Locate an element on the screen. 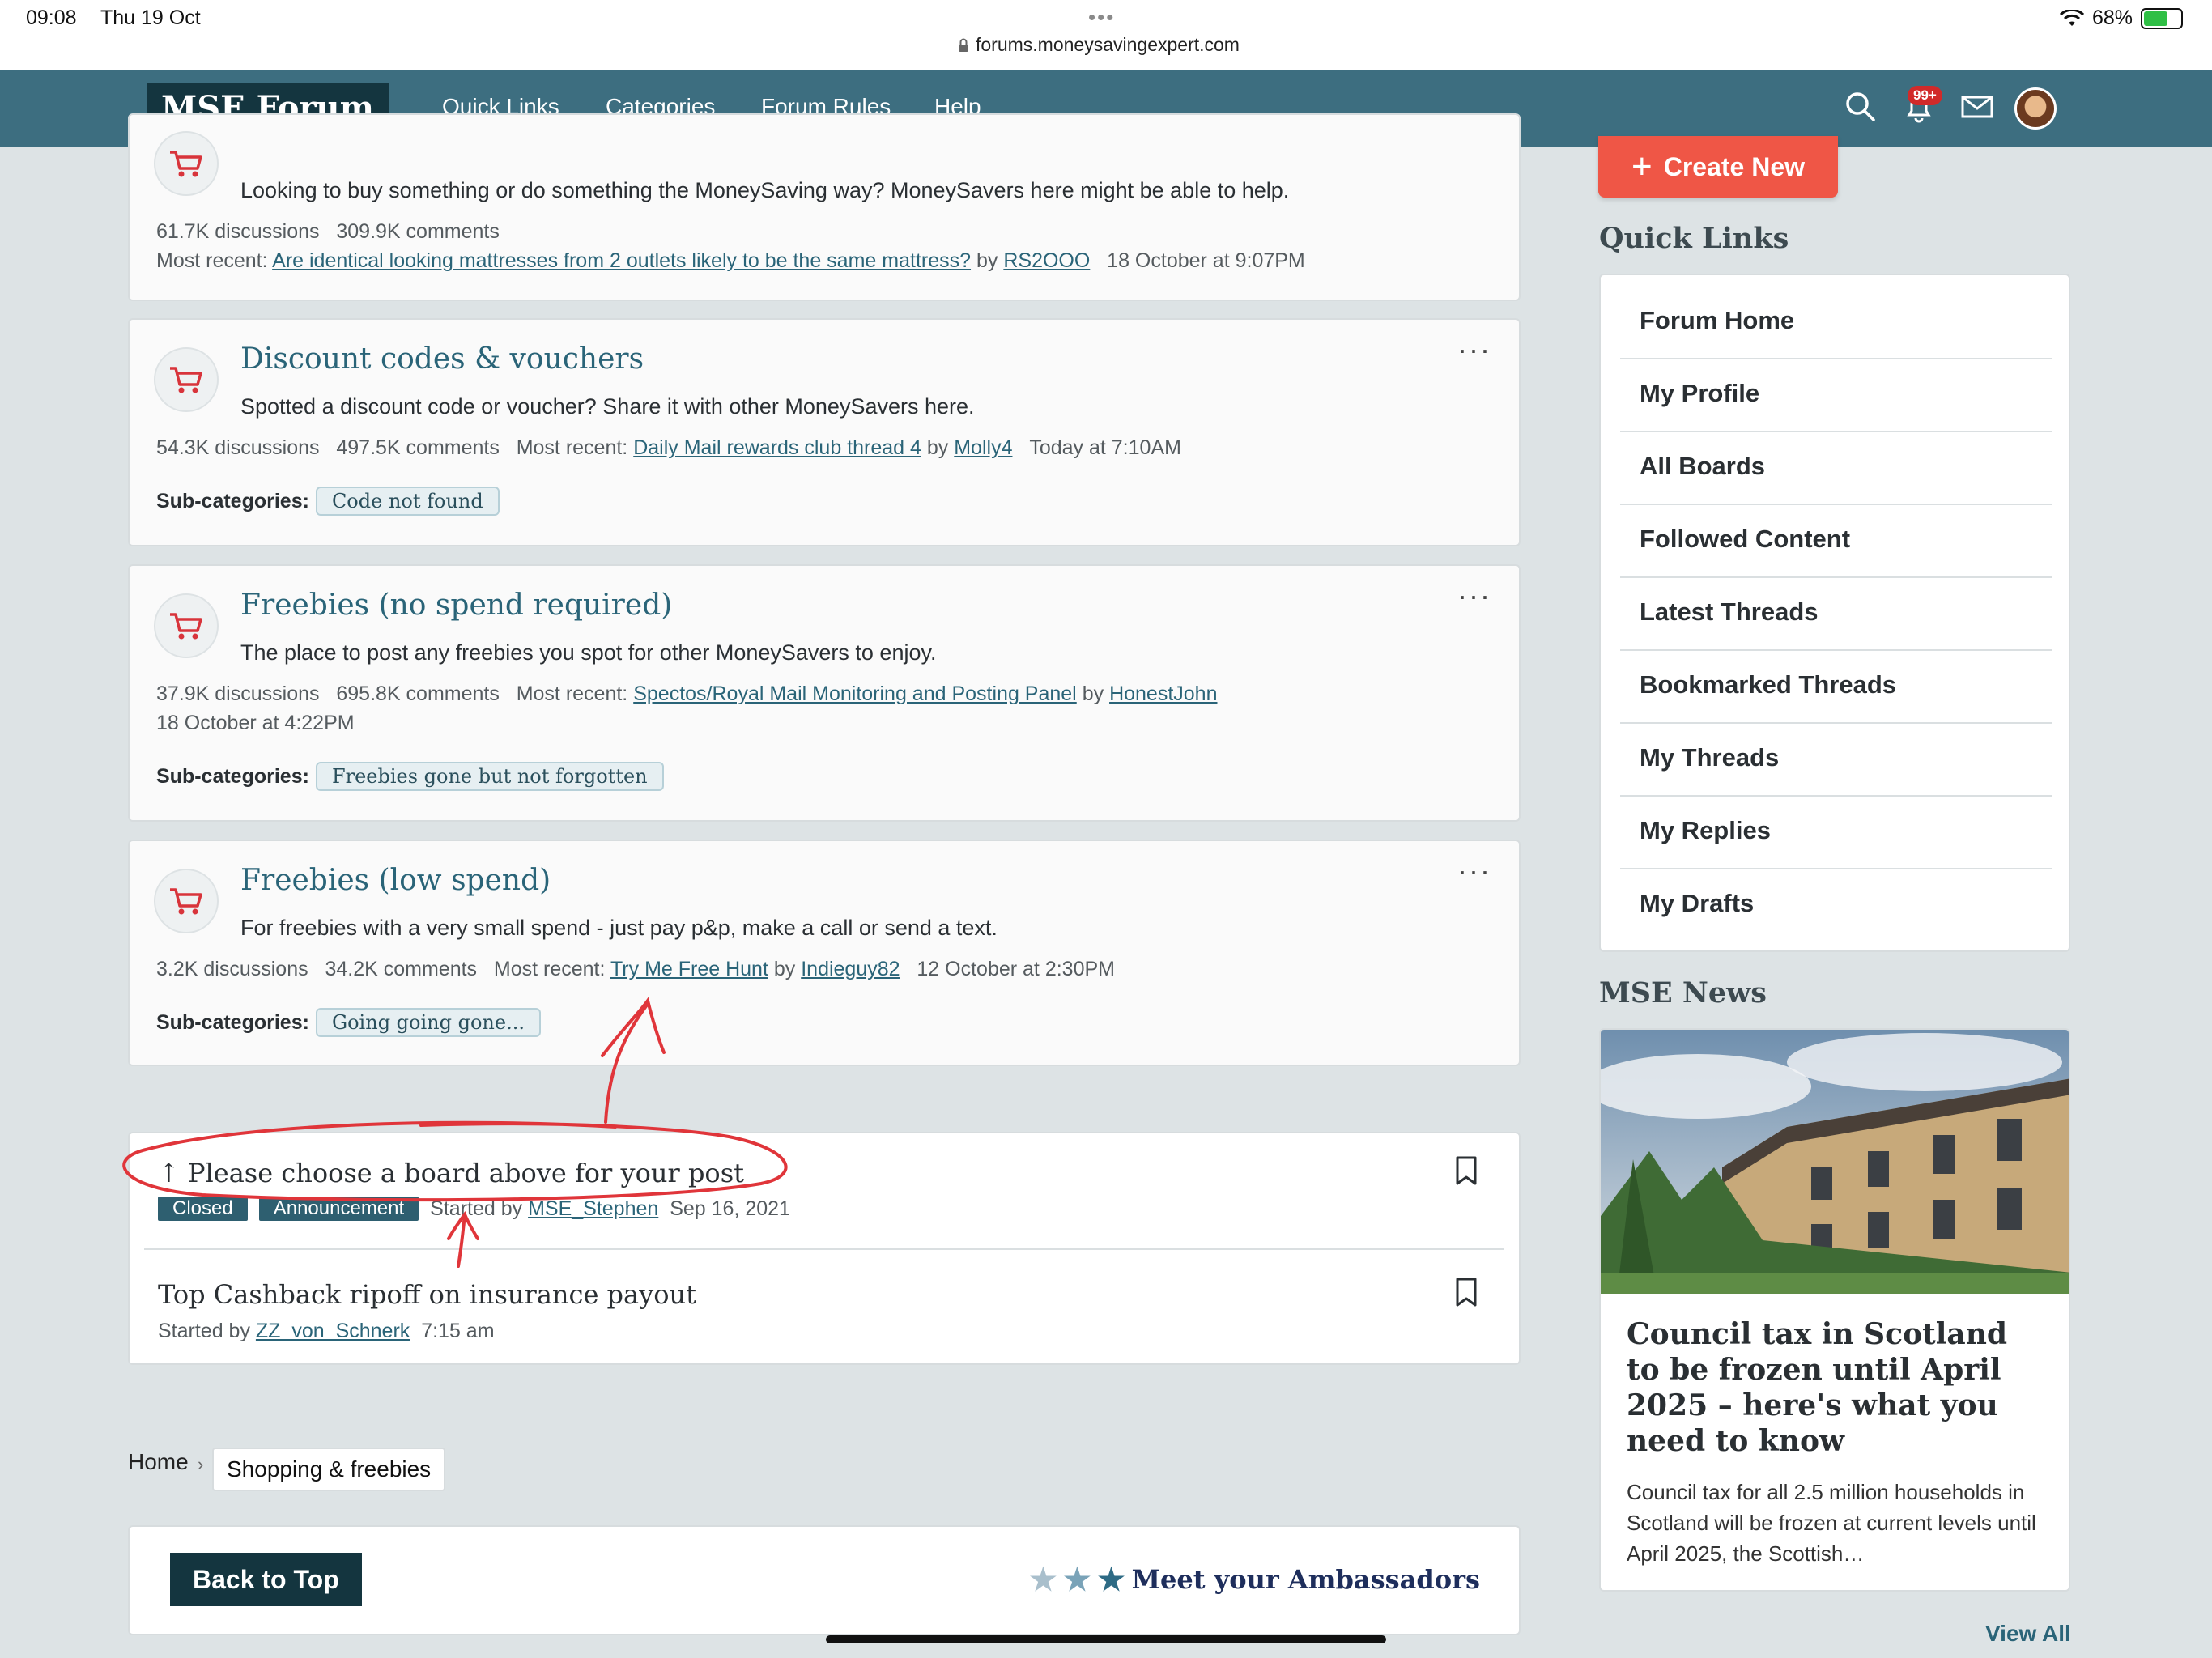  quick-link-forum-home: Forum Home is located at coordinates (1846, 320).